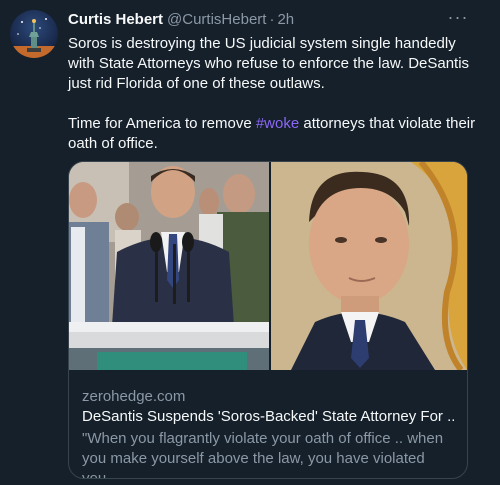 Image resolution: width=500 pixels, height=485 pixels. I want to click on author-name: Curtis Hebert, so click(115, 19).